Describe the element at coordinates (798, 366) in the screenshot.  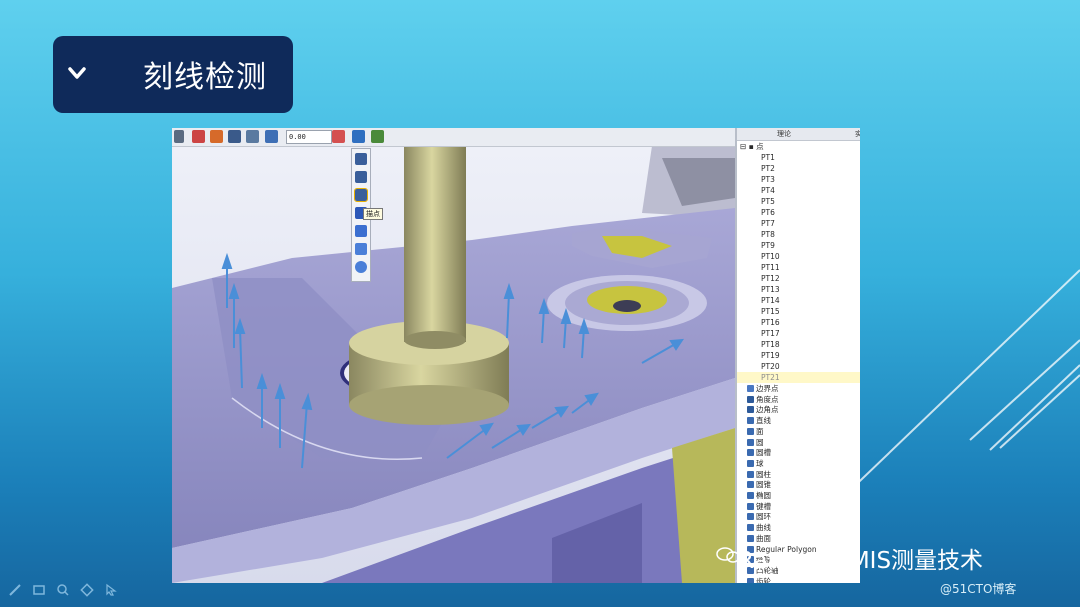
I see `tree-point-item: PT20` at that location.